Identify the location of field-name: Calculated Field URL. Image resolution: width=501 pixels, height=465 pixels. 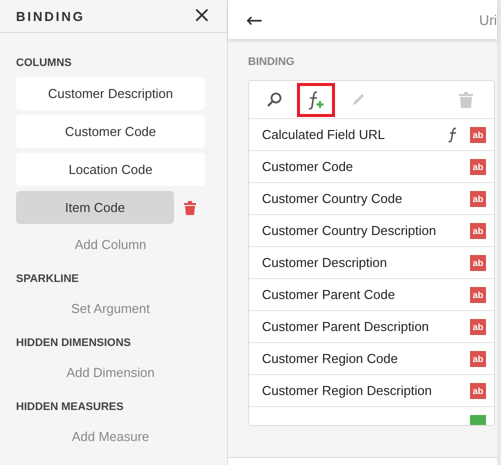
(349, 134).